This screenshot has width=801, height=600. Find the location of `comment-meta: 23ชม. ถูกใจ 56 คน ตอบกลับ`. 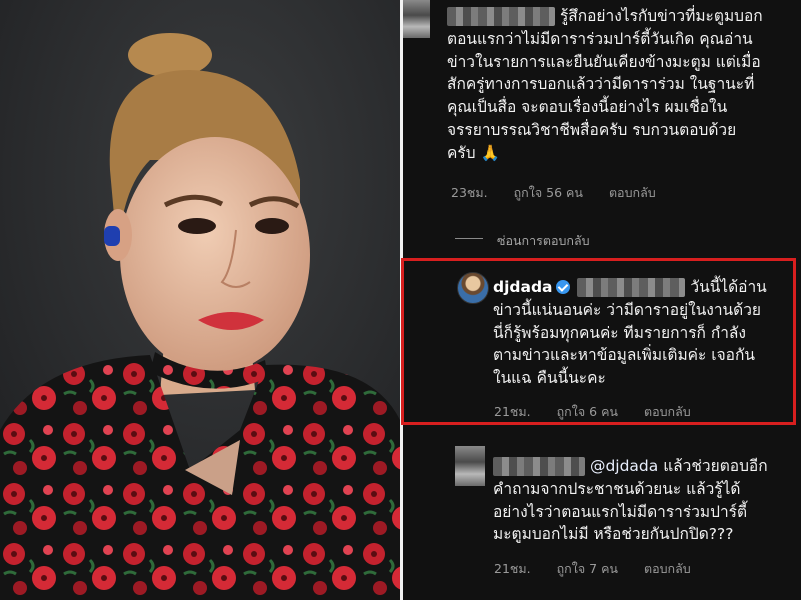

comment-meta: 23ชม. ถูกใจ 56 คน ตอบกลับ is located at coordinates (553, 193).